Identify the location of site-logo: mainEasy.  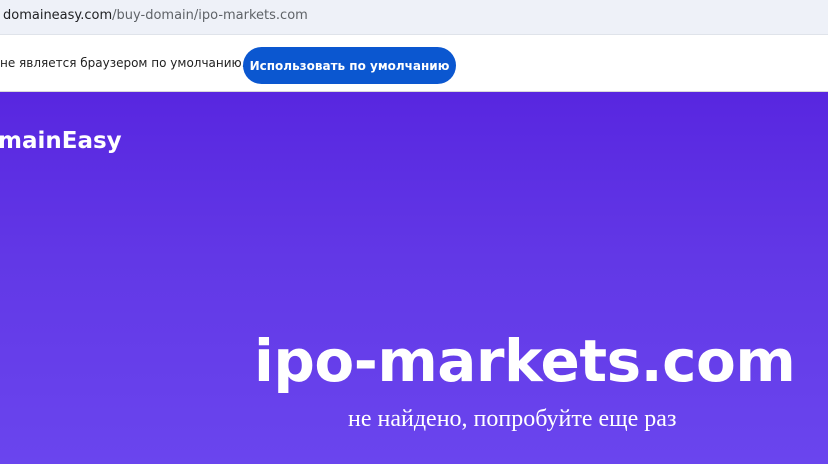
(61, 141).